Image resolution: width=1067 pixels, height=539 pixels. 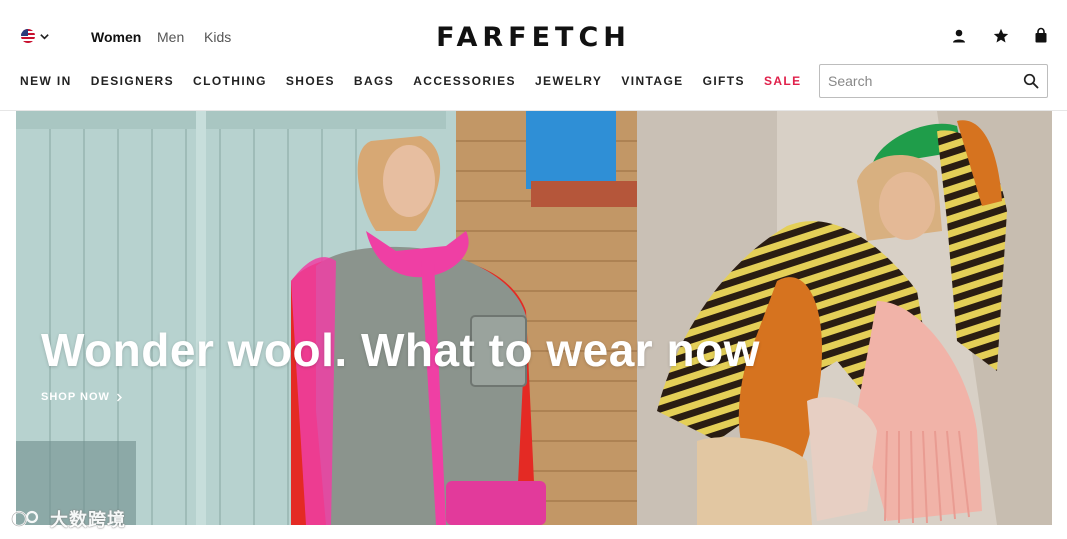 I want to click on nav-new-in: NEW IN, so click(x=46, y=81).